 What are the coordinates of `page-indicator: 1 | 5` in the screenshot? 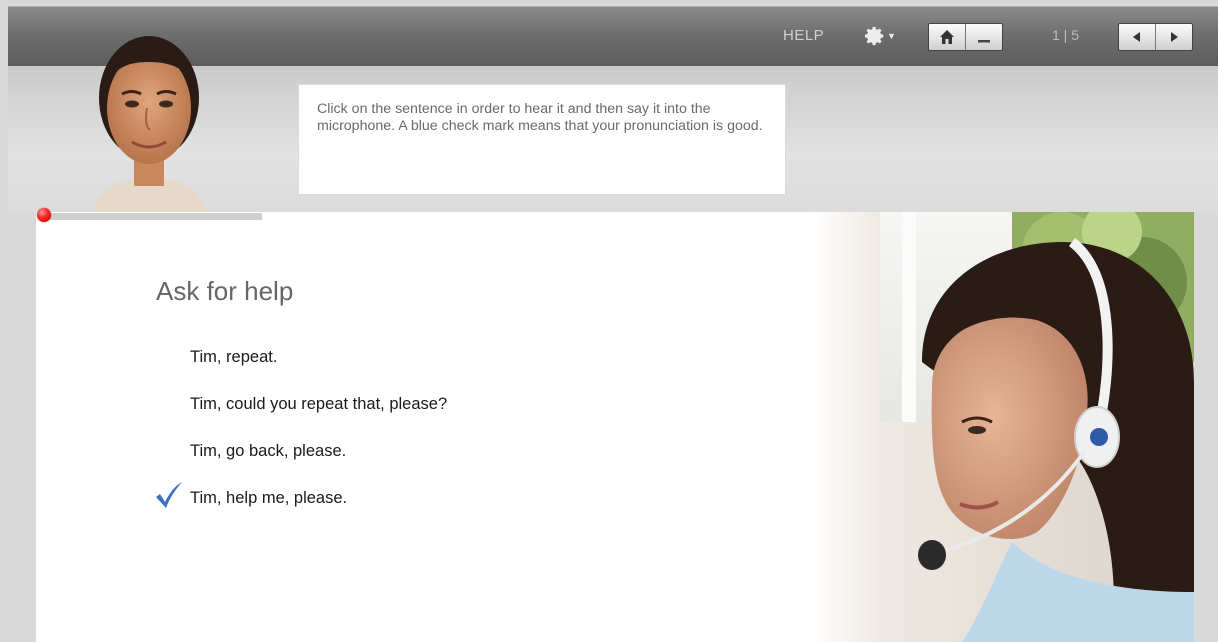 It's located at (1065, 35).